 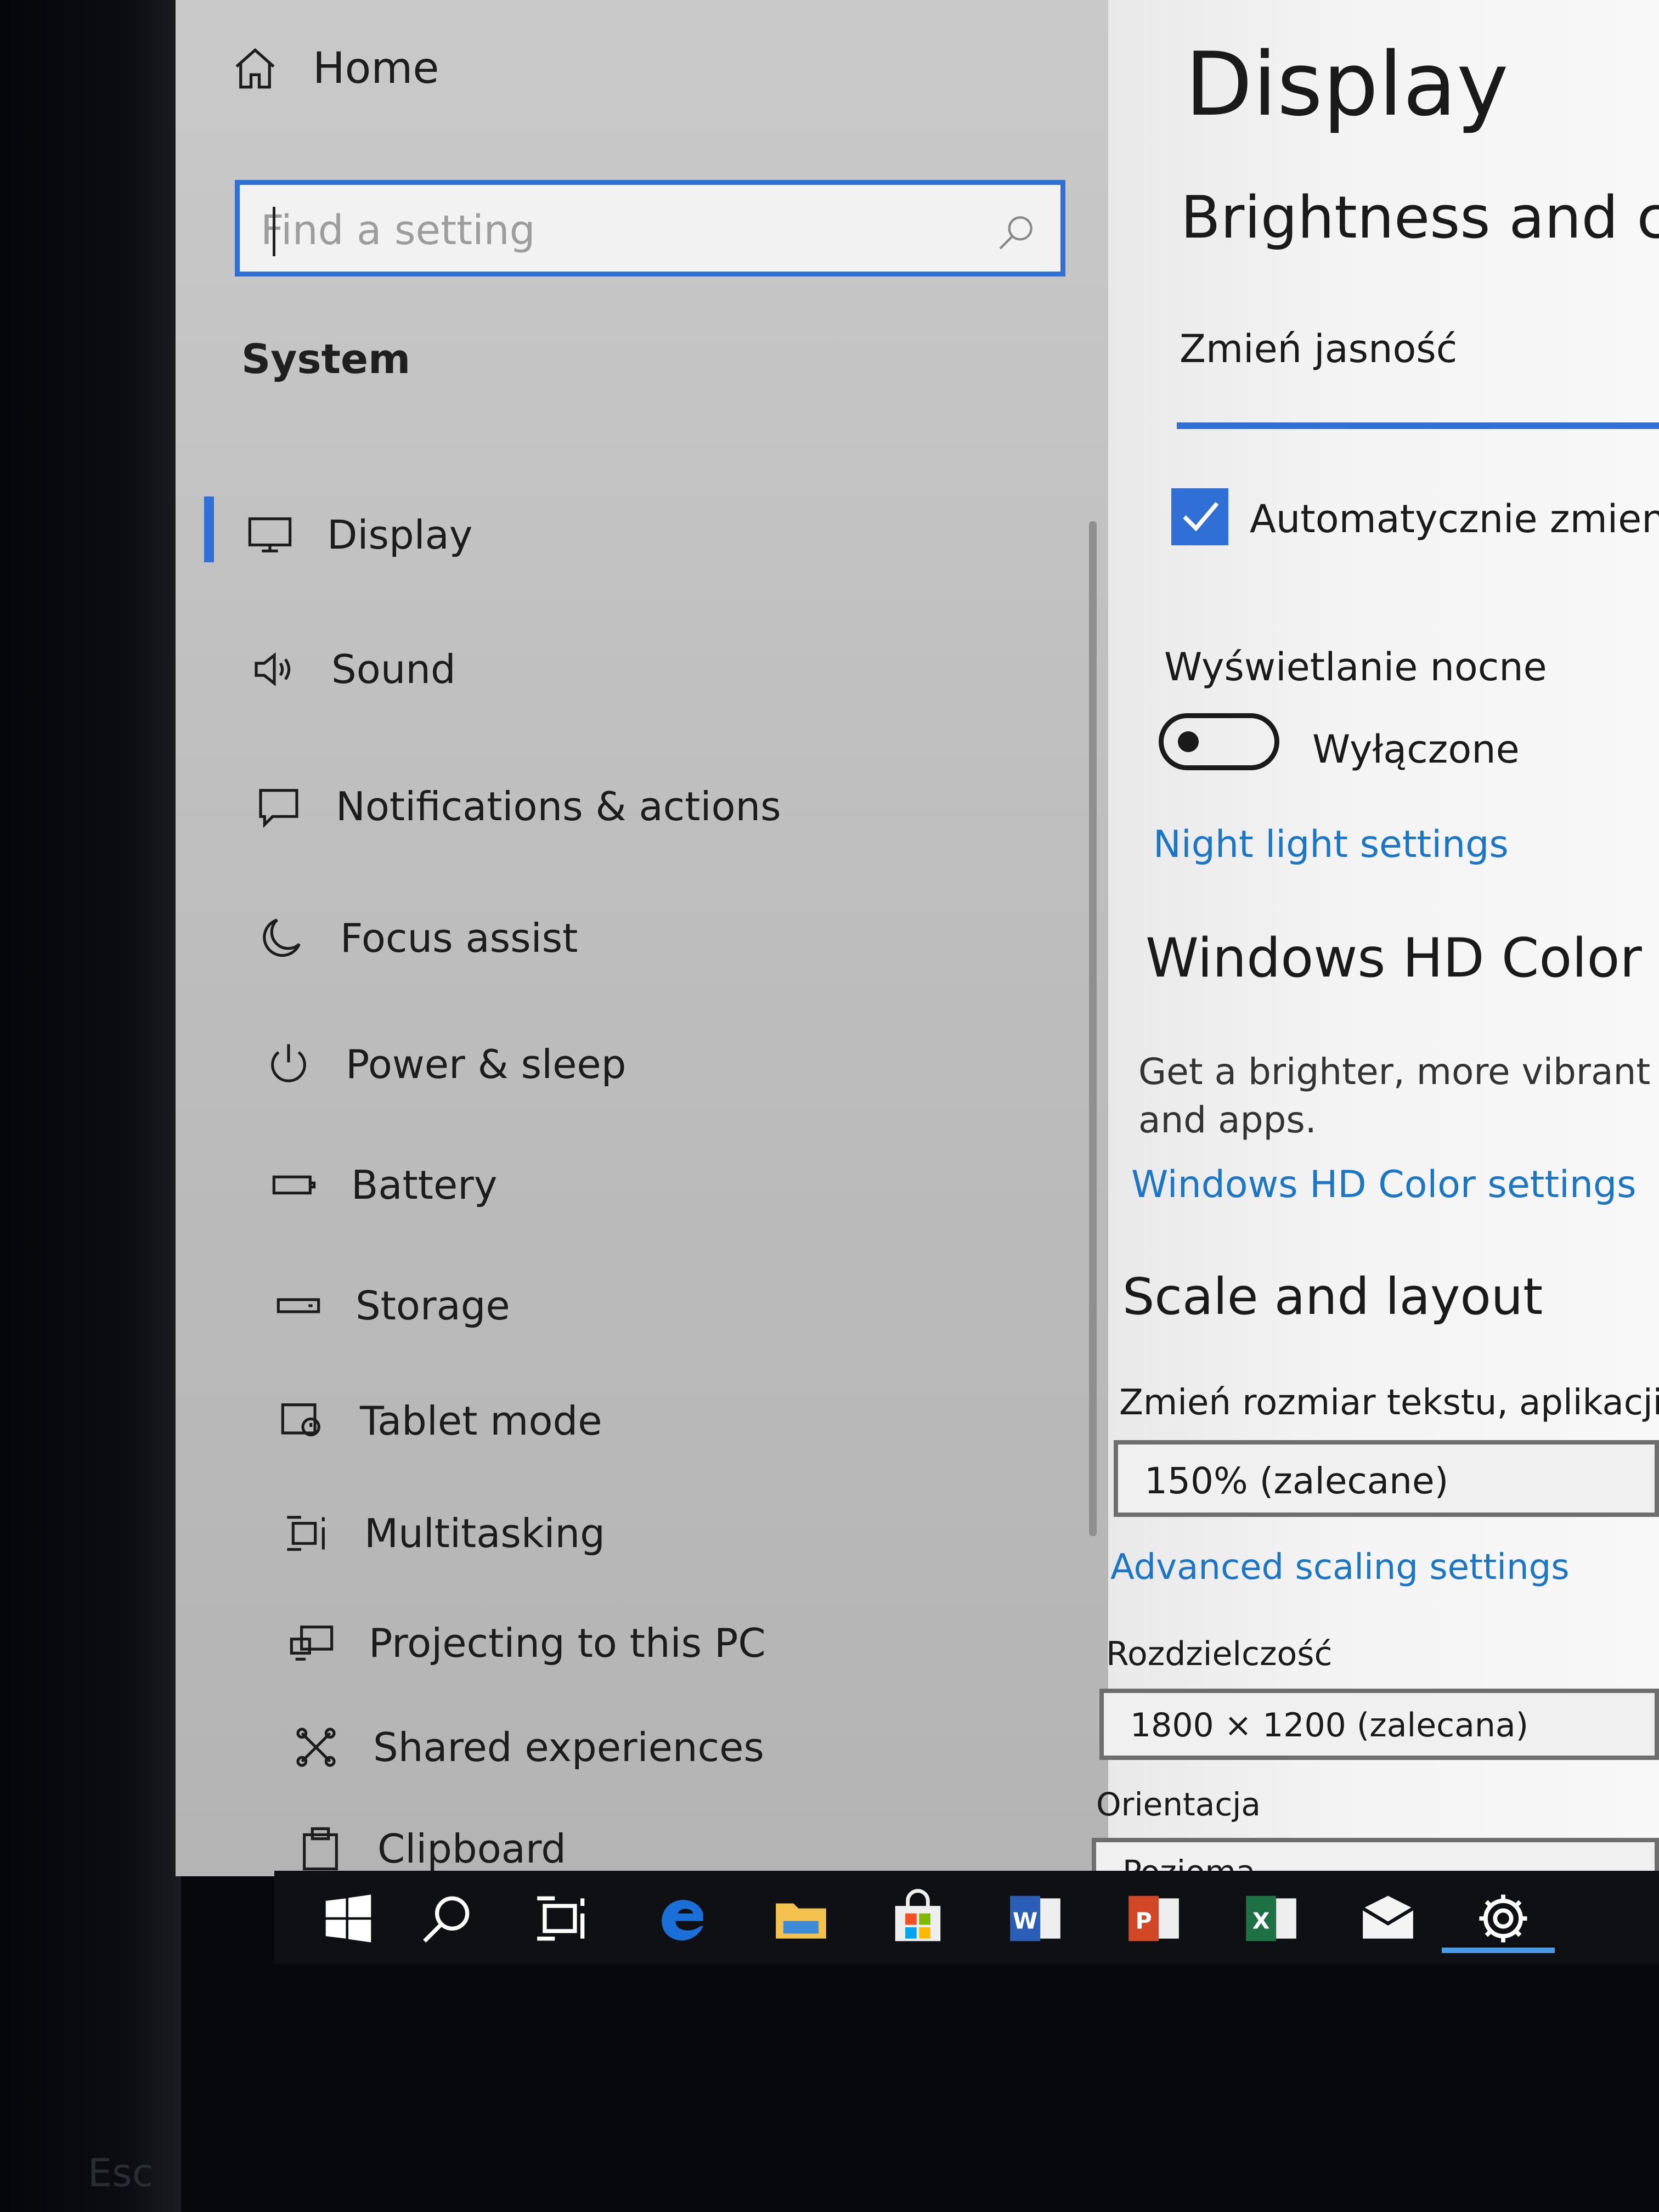 What do you see at coordinates (1499, 1950) in the screenshot?
I see `active-app-indicator` at bounding box center [1499, 1950].